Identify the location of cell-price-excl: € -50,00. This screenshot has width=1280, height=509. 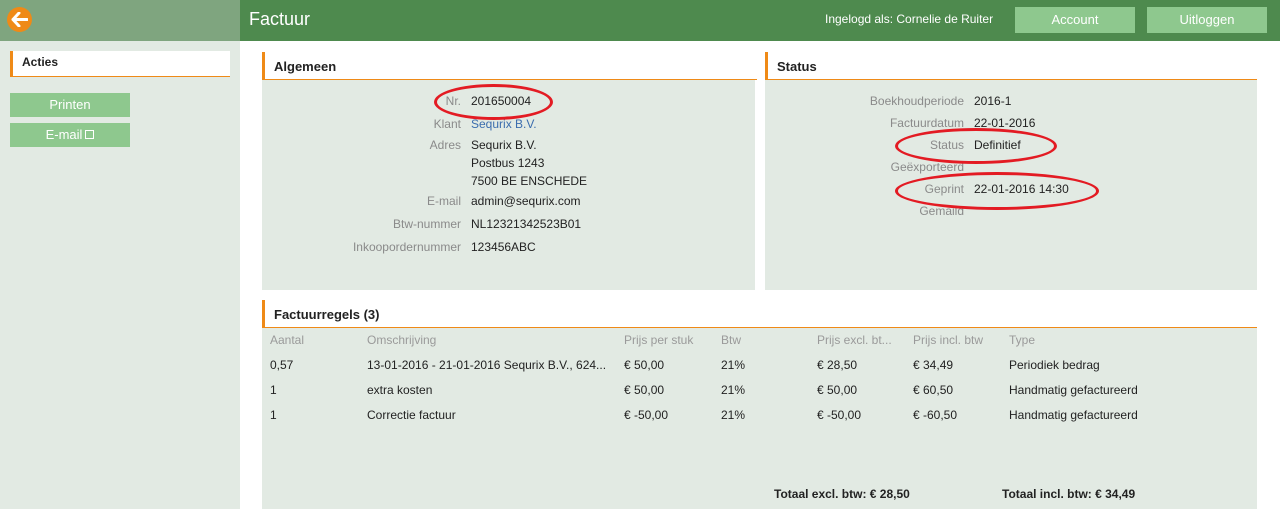
(839, 415).